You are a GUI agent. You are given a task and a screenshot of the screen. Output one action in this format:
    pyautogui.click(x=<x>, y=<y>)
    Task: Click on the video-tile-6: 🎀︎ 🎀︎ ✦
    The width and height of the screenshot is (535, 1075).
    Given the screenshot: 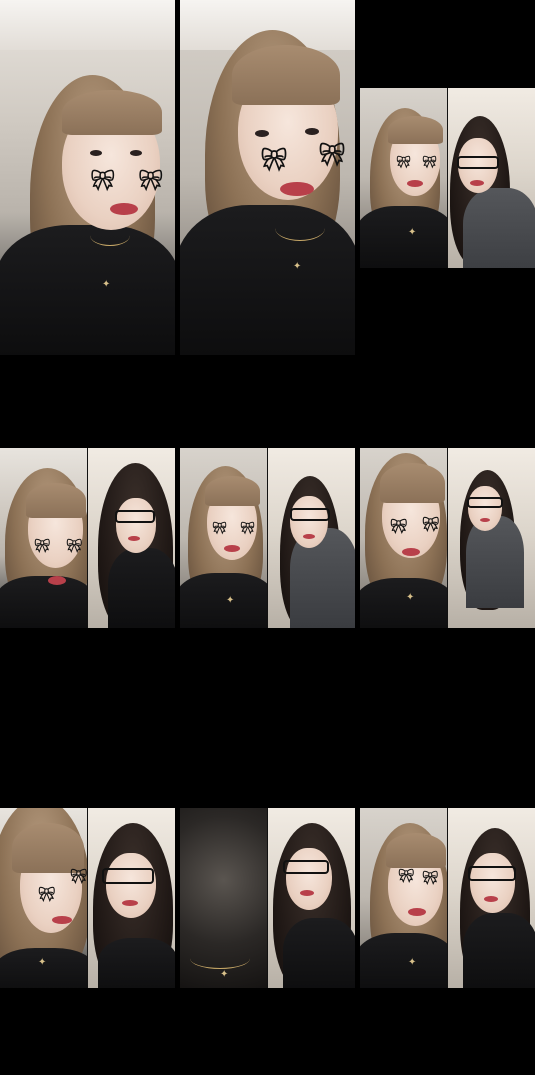 What is the action you would take?
    pyautogui.click(x=447, y=538)
    